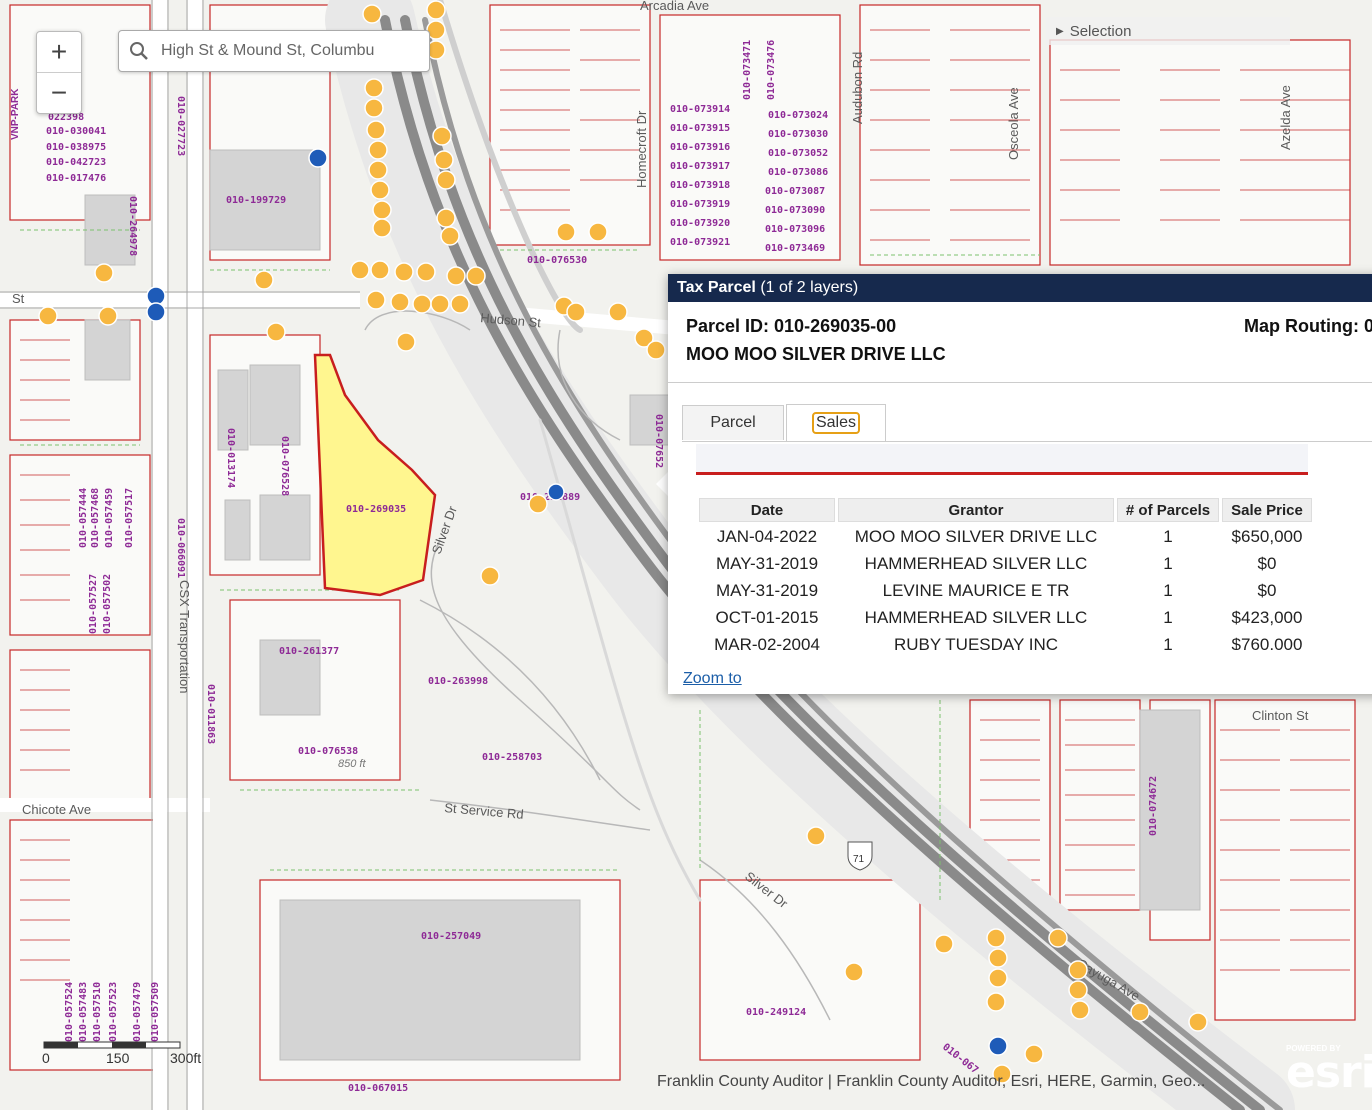 The image size is (1372, 1110). What do you see at coordinates (1168, 31) in the screenshot?
I see `selection-panel-toggle: ▶ Selection` at bounding box center [1168, 31].